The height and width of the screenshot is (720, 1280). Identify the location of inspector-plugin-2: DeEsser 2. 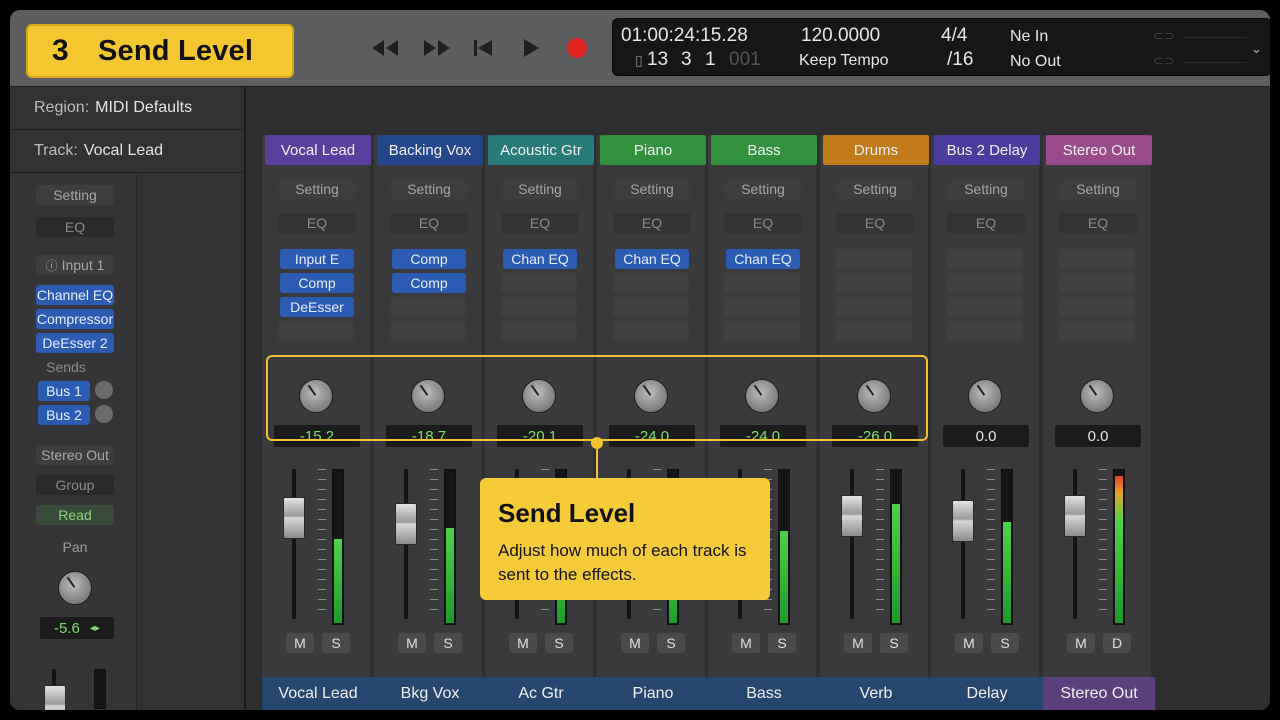
(75, 343).